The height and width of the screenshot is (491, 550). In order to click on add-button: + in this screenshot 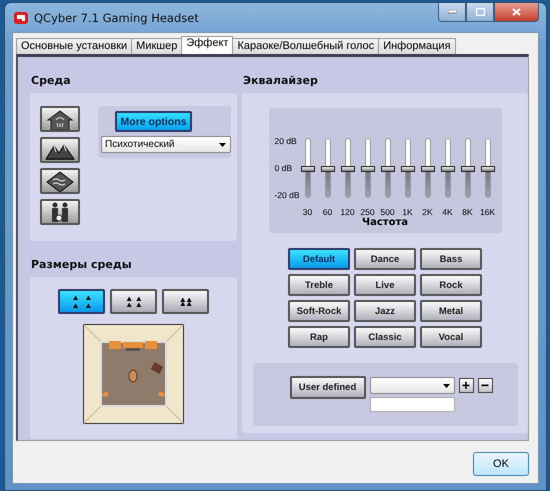, I will do `click(466, 385)`.